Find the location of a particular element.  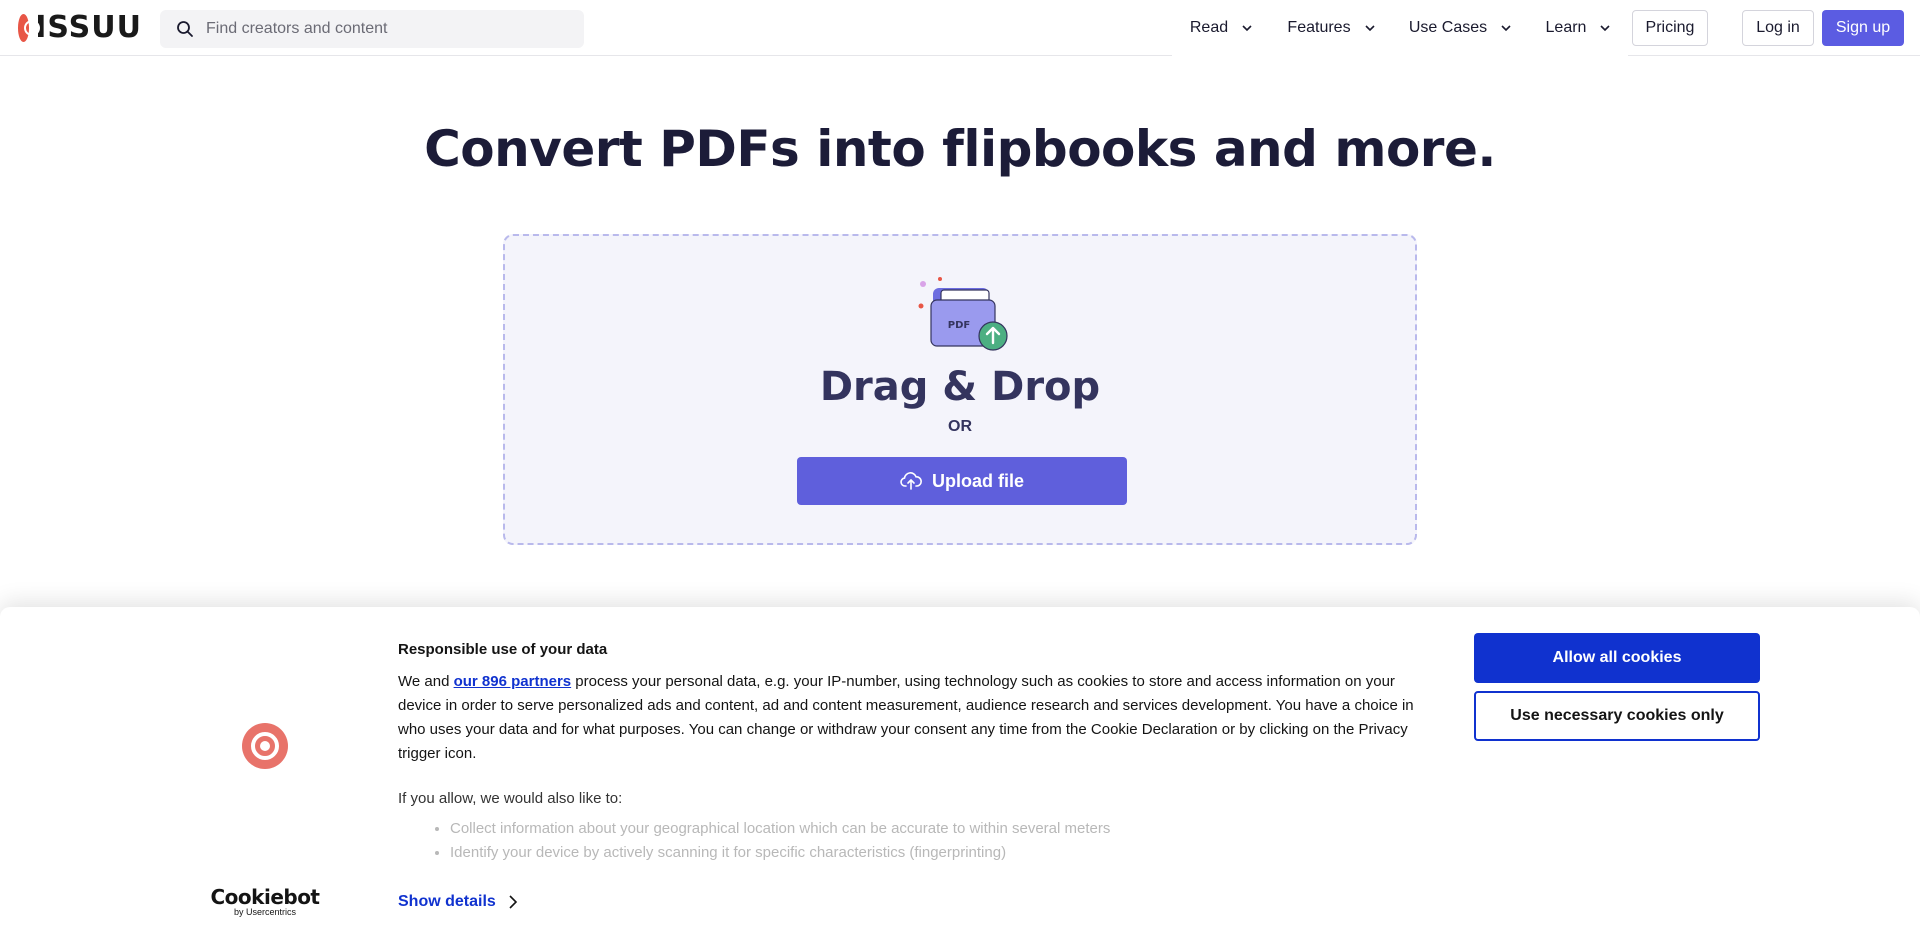

search-input is located at coordinates (391, 29).